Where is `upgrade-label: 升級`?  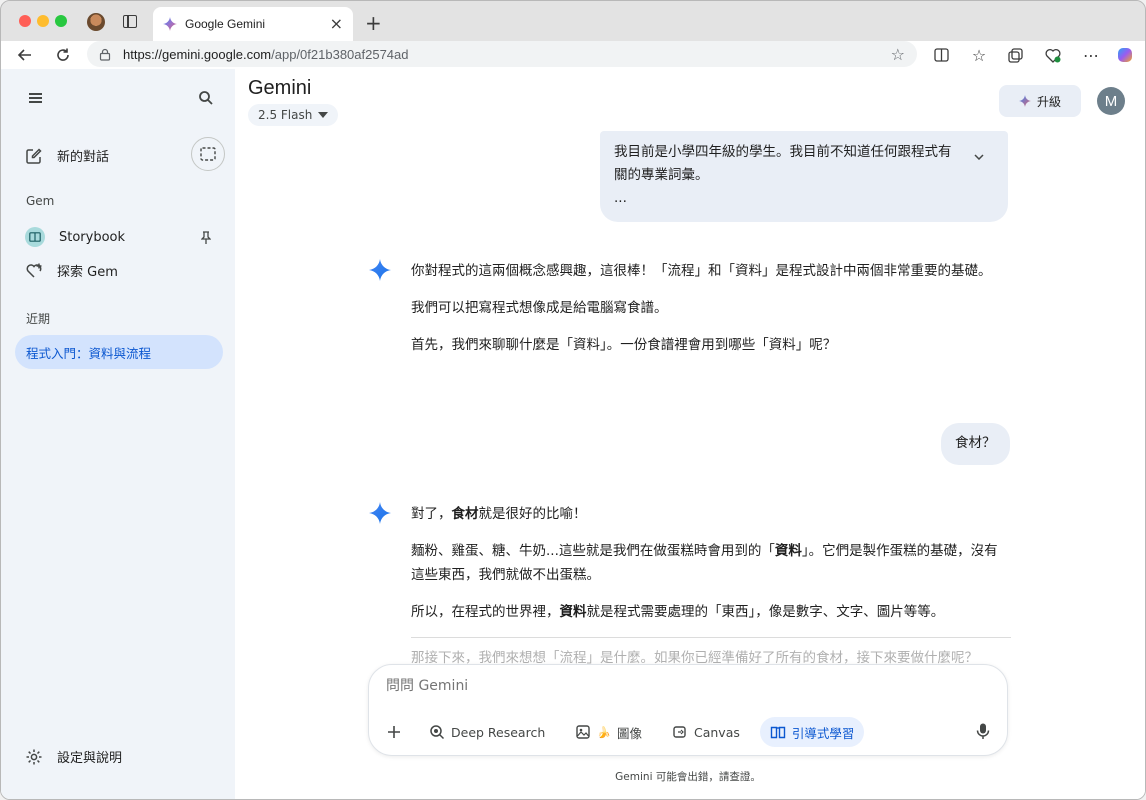
upgrade-label: 升級 is located at coordinates (1048, 101).